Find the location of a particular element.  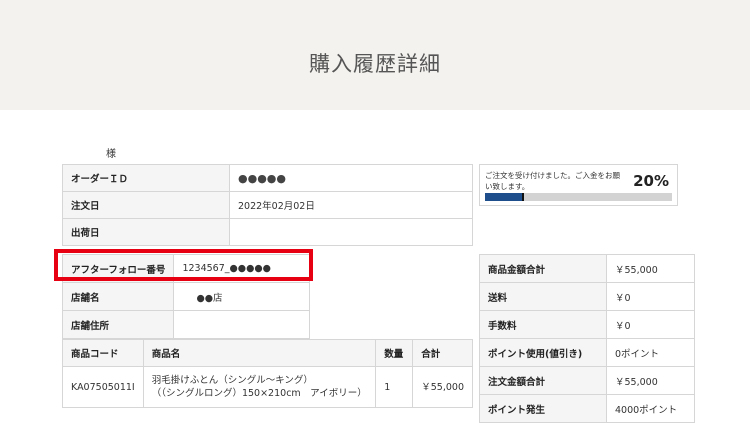

status-message: ご注文を受け付けました。ご入金をお願い致します。 is located at coordinates (552, 181).